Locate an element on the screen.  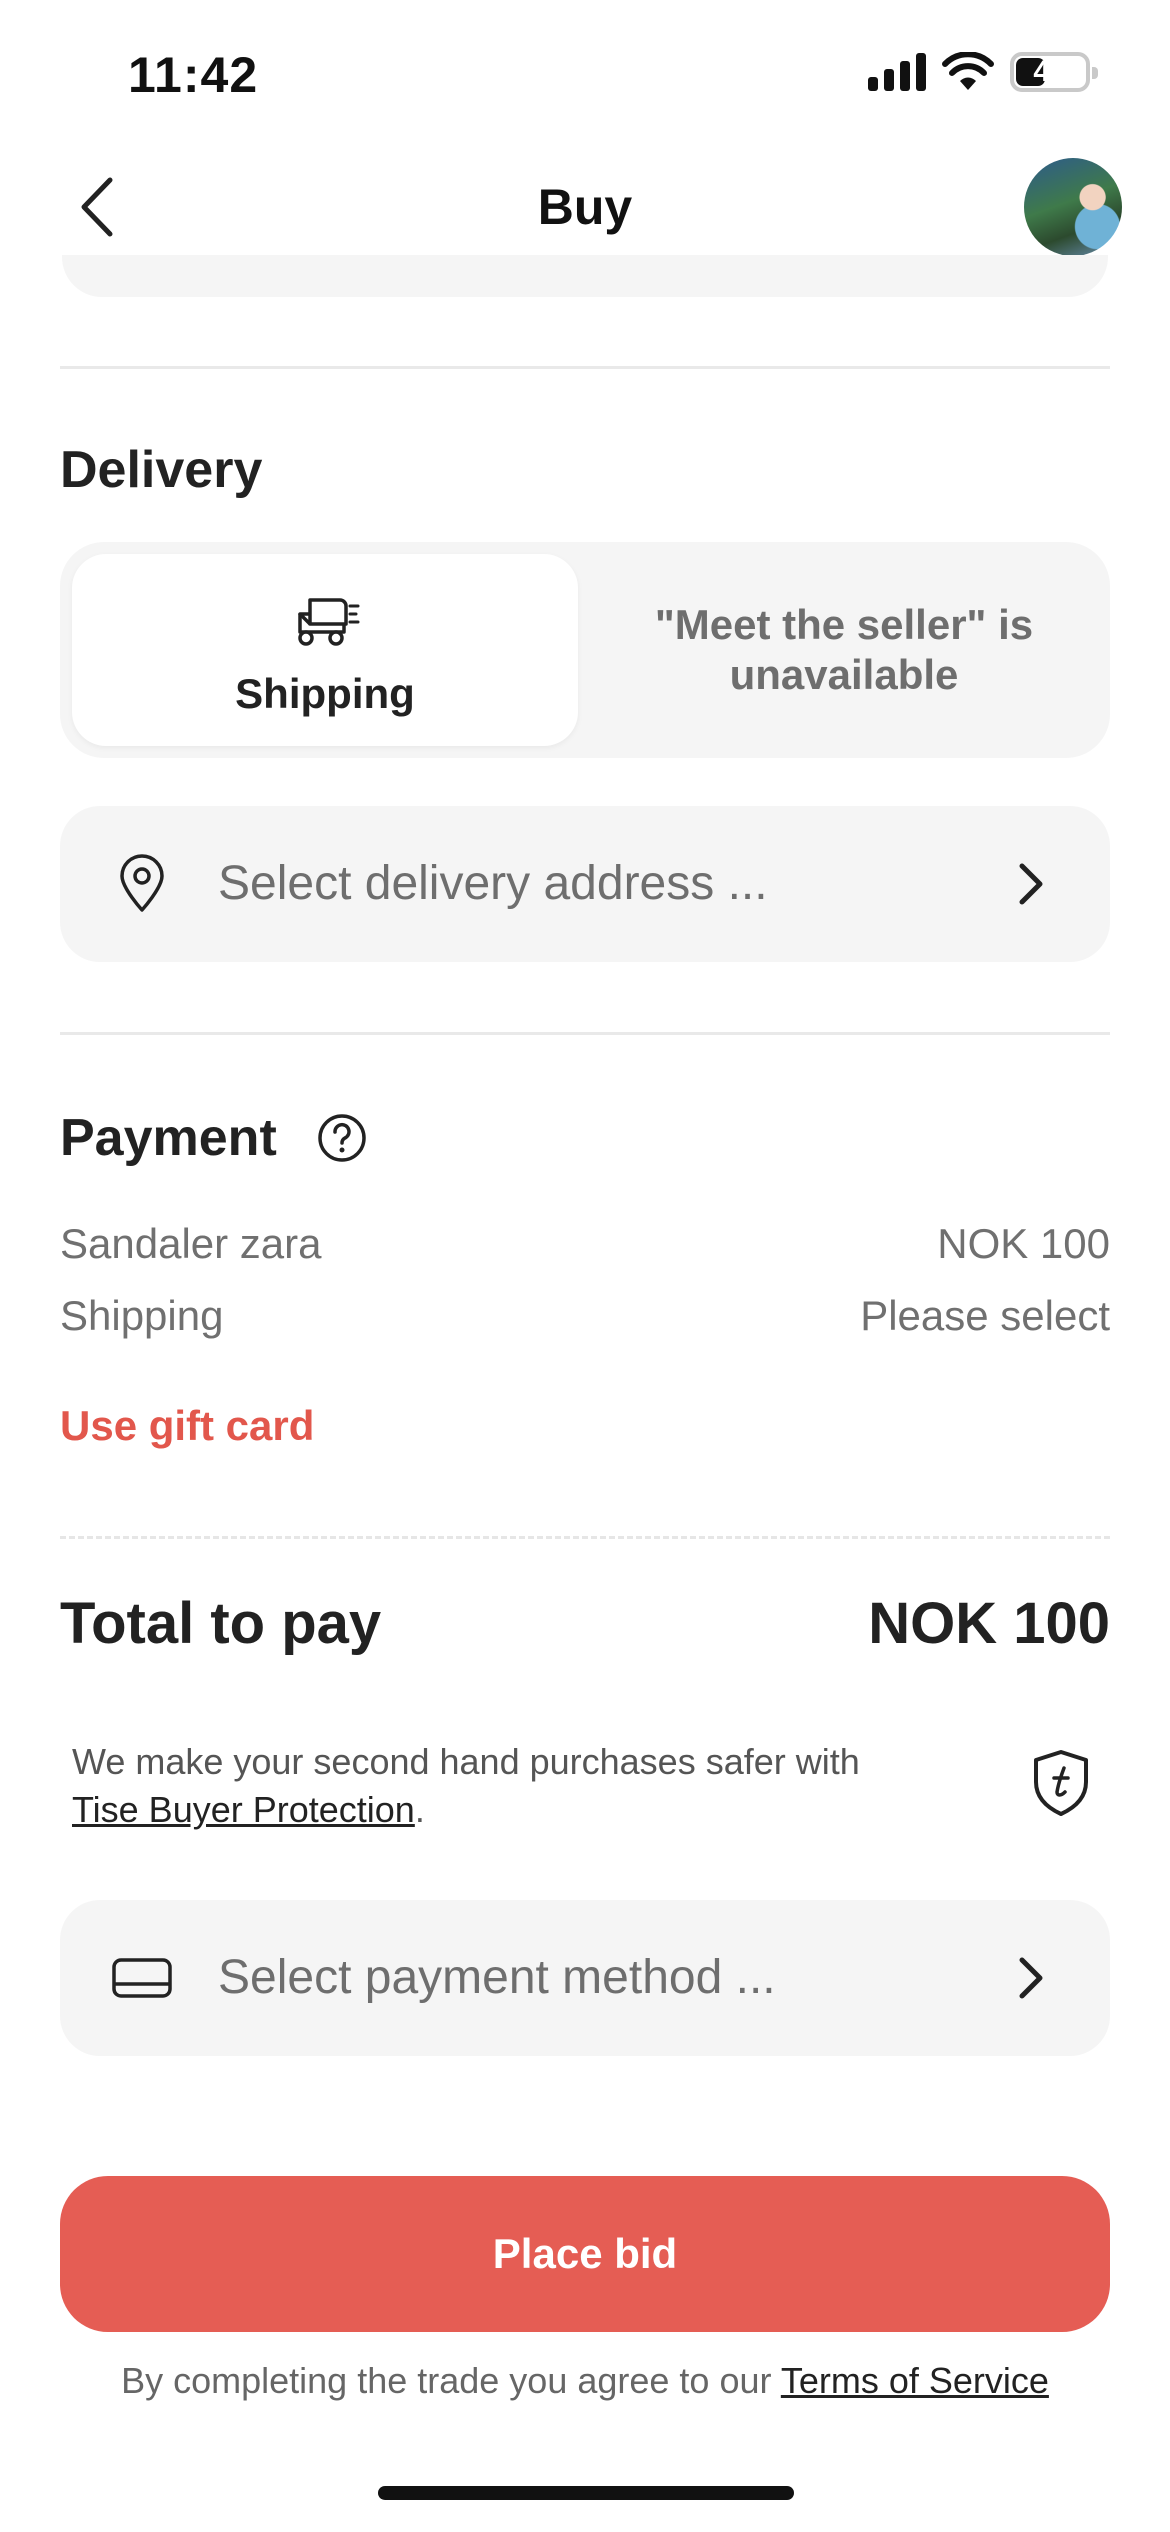
shipping-option: Shipping is located at coordinates (325, 650).